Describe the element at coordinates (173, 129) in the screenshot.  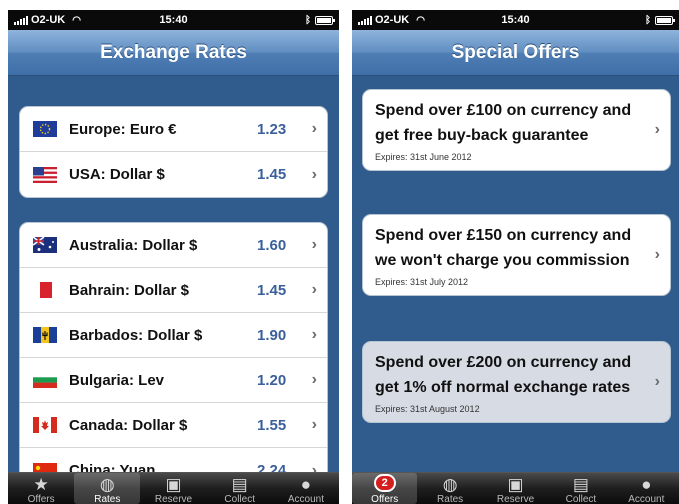
I see `rate-row-europe: Europe: Euro € 1.23 ›` at that location.